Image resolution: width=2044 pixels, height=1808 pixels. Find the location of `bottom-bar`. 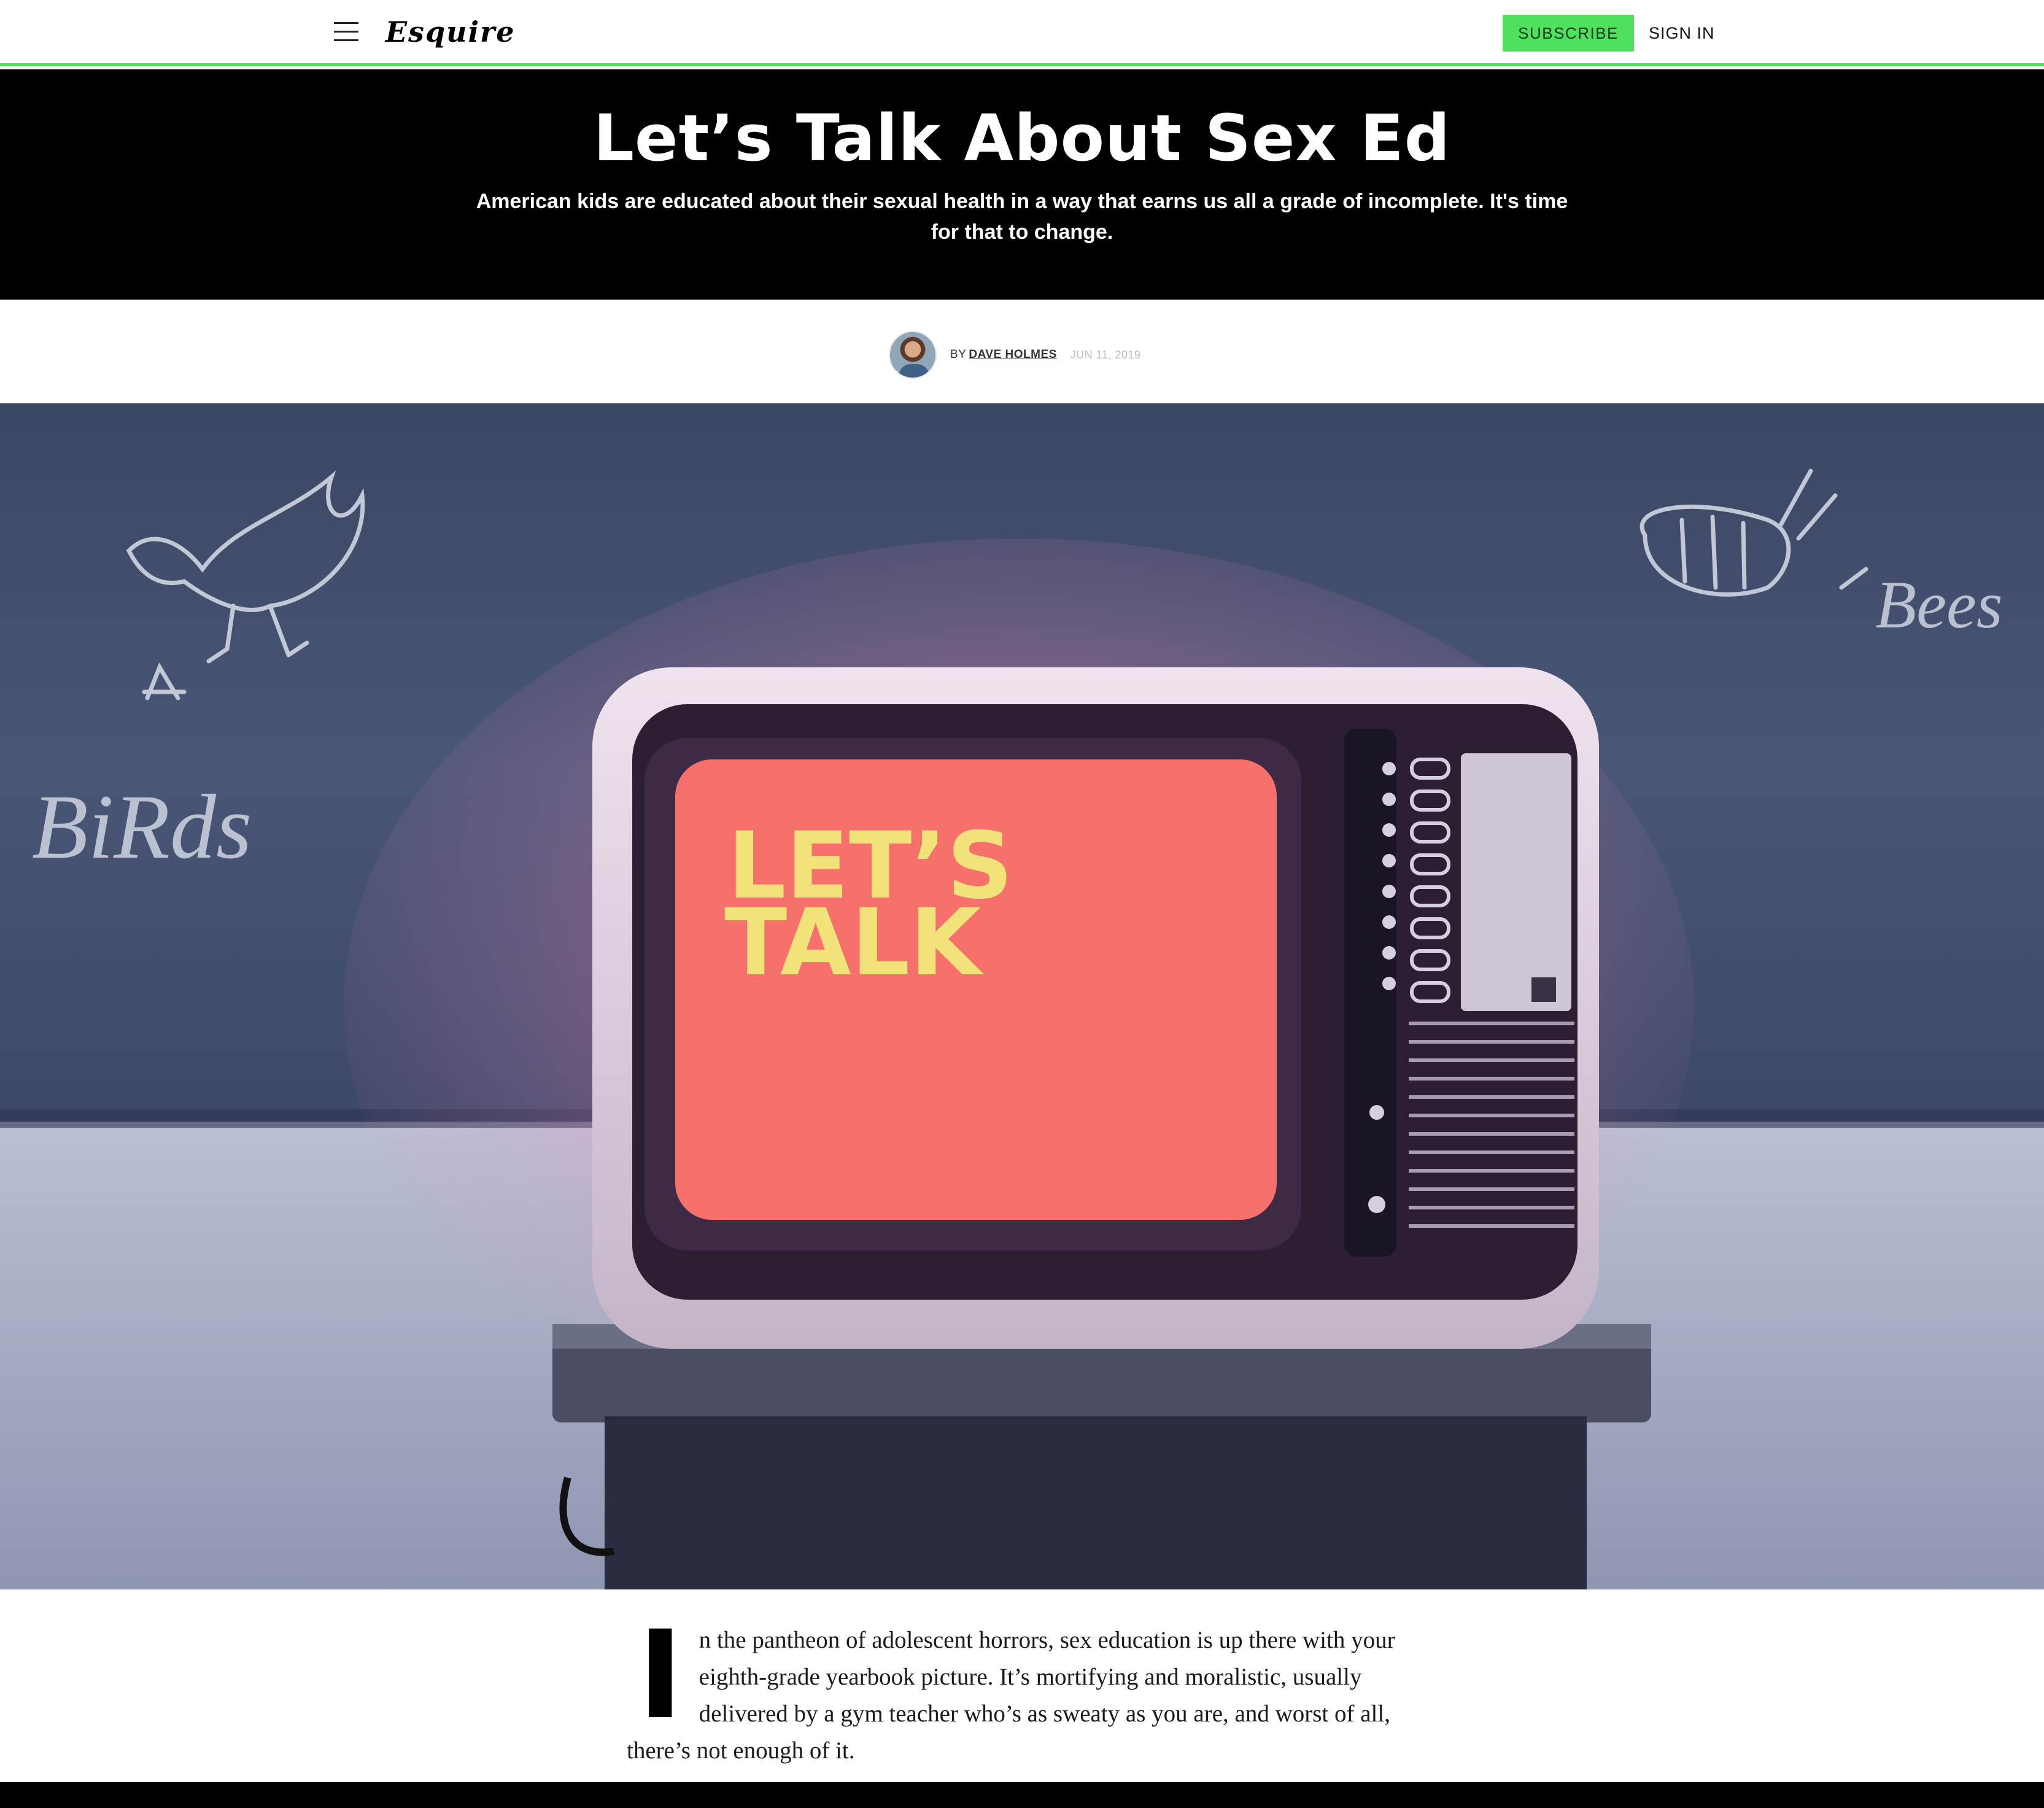

bottom-bar is located at coordinates (1022, 1795).